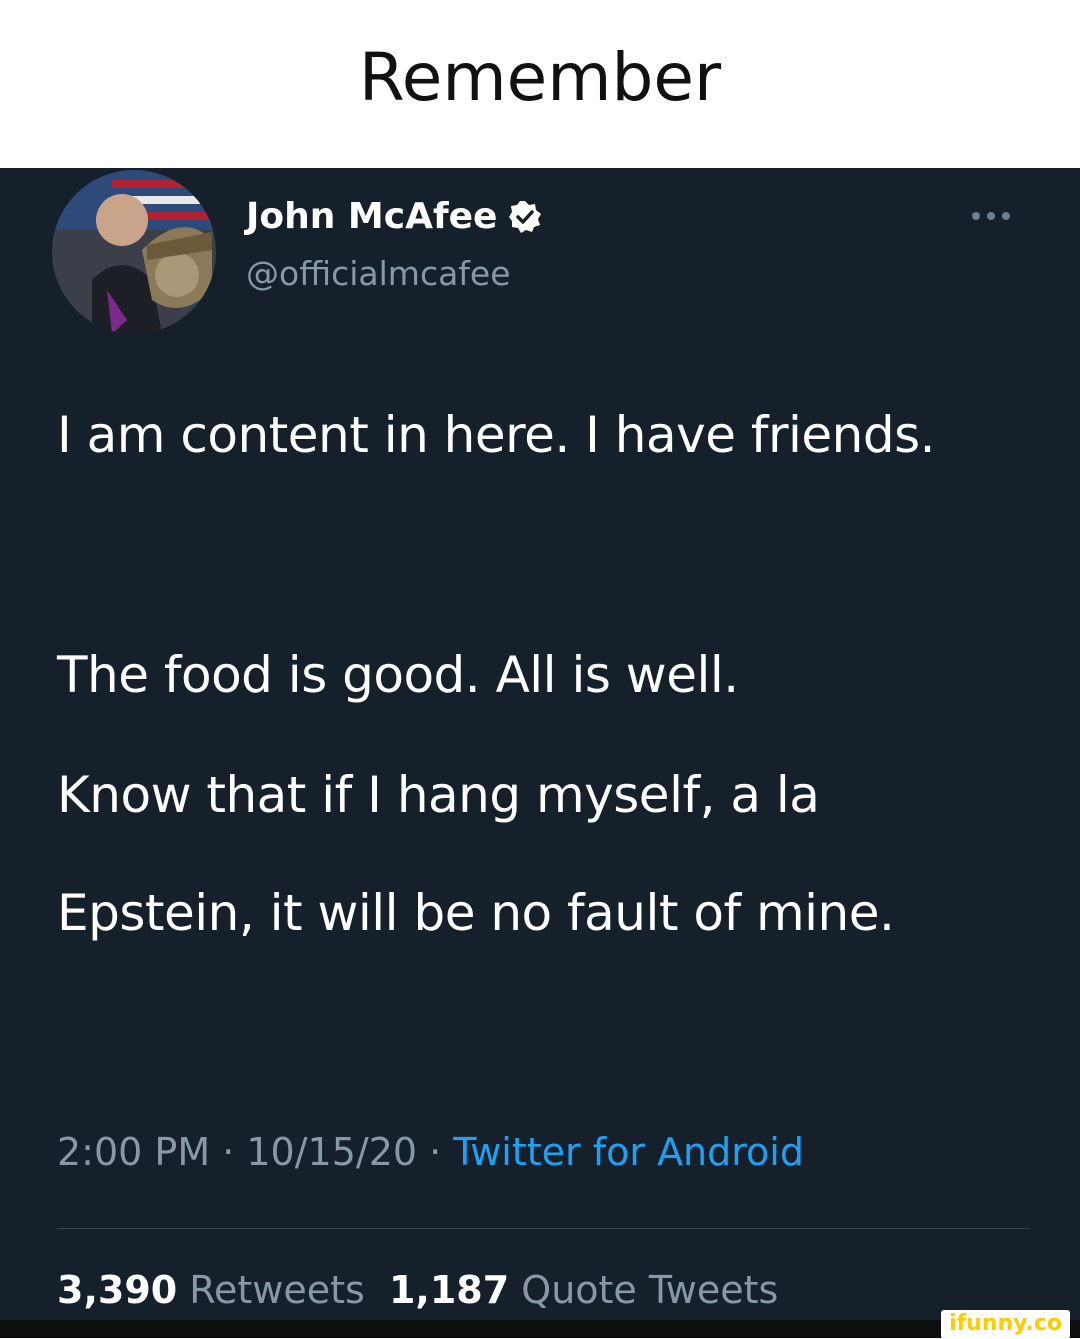  I want to click on quotes-stat: 1,187 Quote Tweets, so click(583, 1290).